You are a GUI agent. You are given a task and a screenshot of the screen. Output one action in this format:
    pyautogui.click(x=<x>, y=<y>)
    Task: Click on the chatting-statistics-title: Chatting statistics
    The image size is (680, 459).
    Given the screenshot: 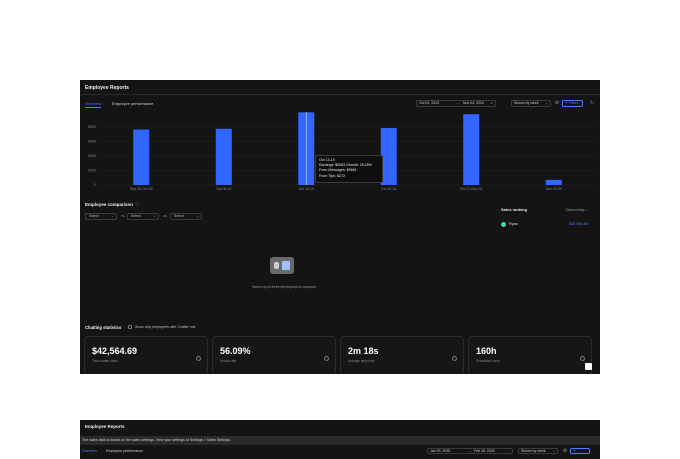 What is the action you would take?
    pyautogui.click(x=103, y=327)
    